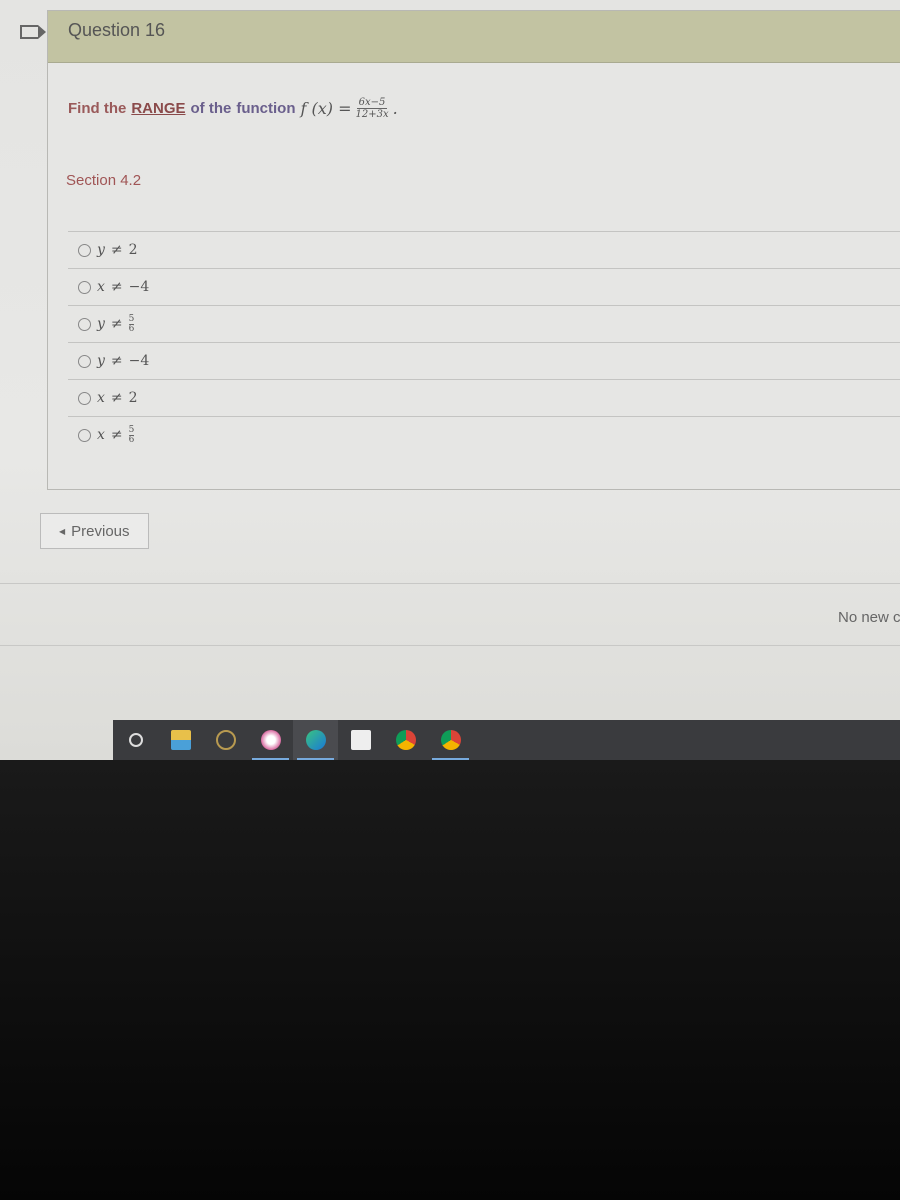 The height and width of the screenshot is (1200, 900). Describe the element at coordinates (484, 434) in the screenshot. I see `option-x-ne-5-6: x ≠ 5 6` at that location.